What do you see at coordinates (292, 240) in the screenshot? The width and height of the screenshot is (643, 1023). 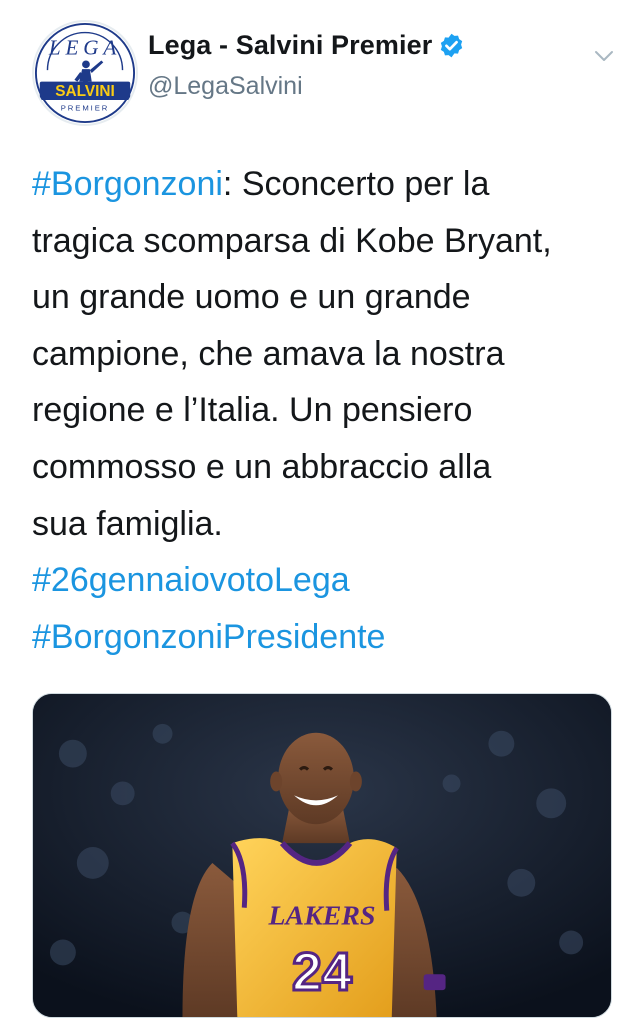 I see `tweet-line: tragica scomparsa di Kobe Bryant,` at bounding box center [292, 240].